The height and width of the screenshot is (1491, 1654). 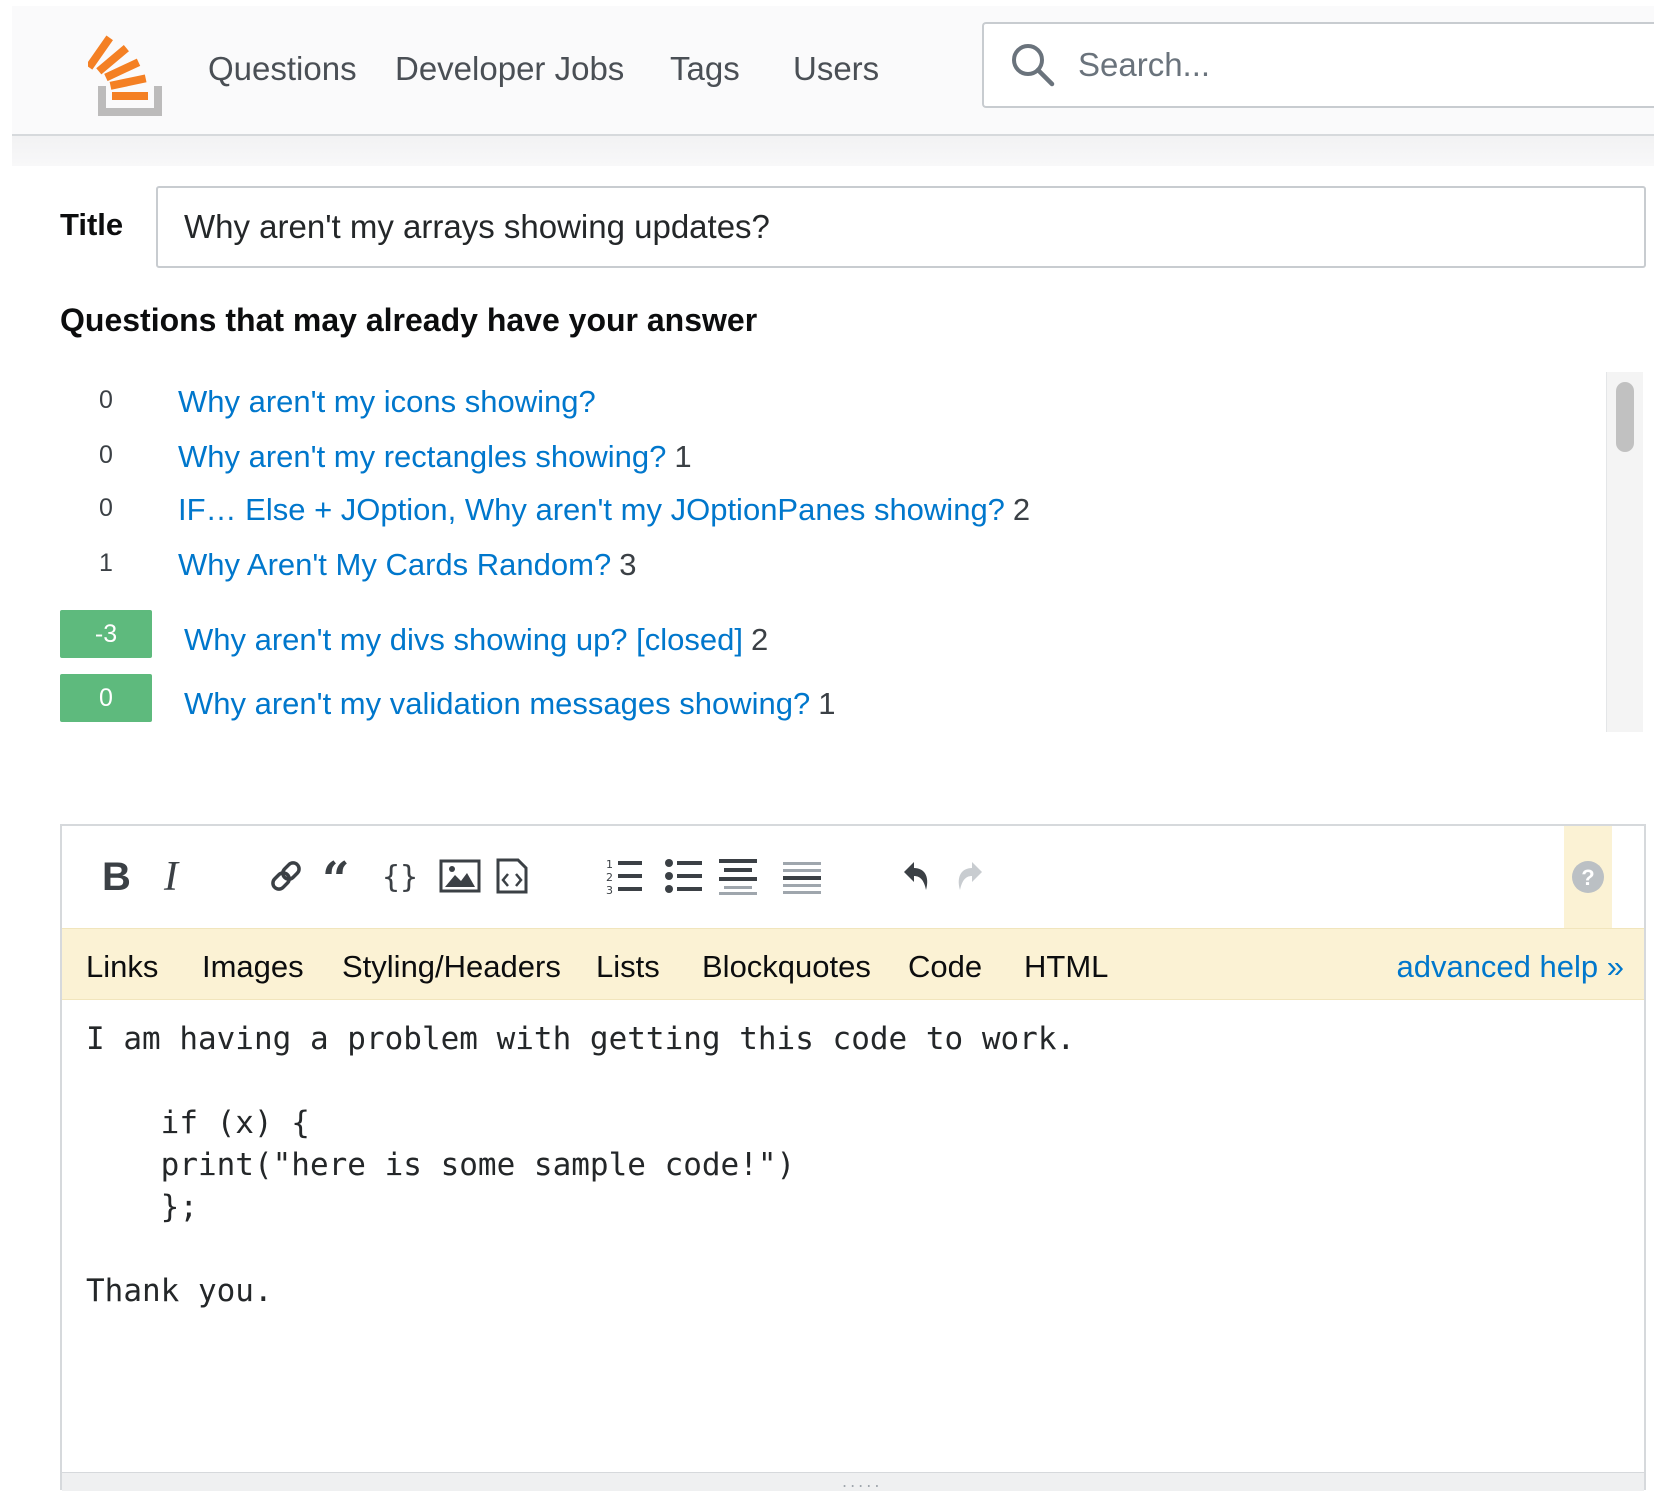 I want to click on heading-icon, so click(x=738, y=876).